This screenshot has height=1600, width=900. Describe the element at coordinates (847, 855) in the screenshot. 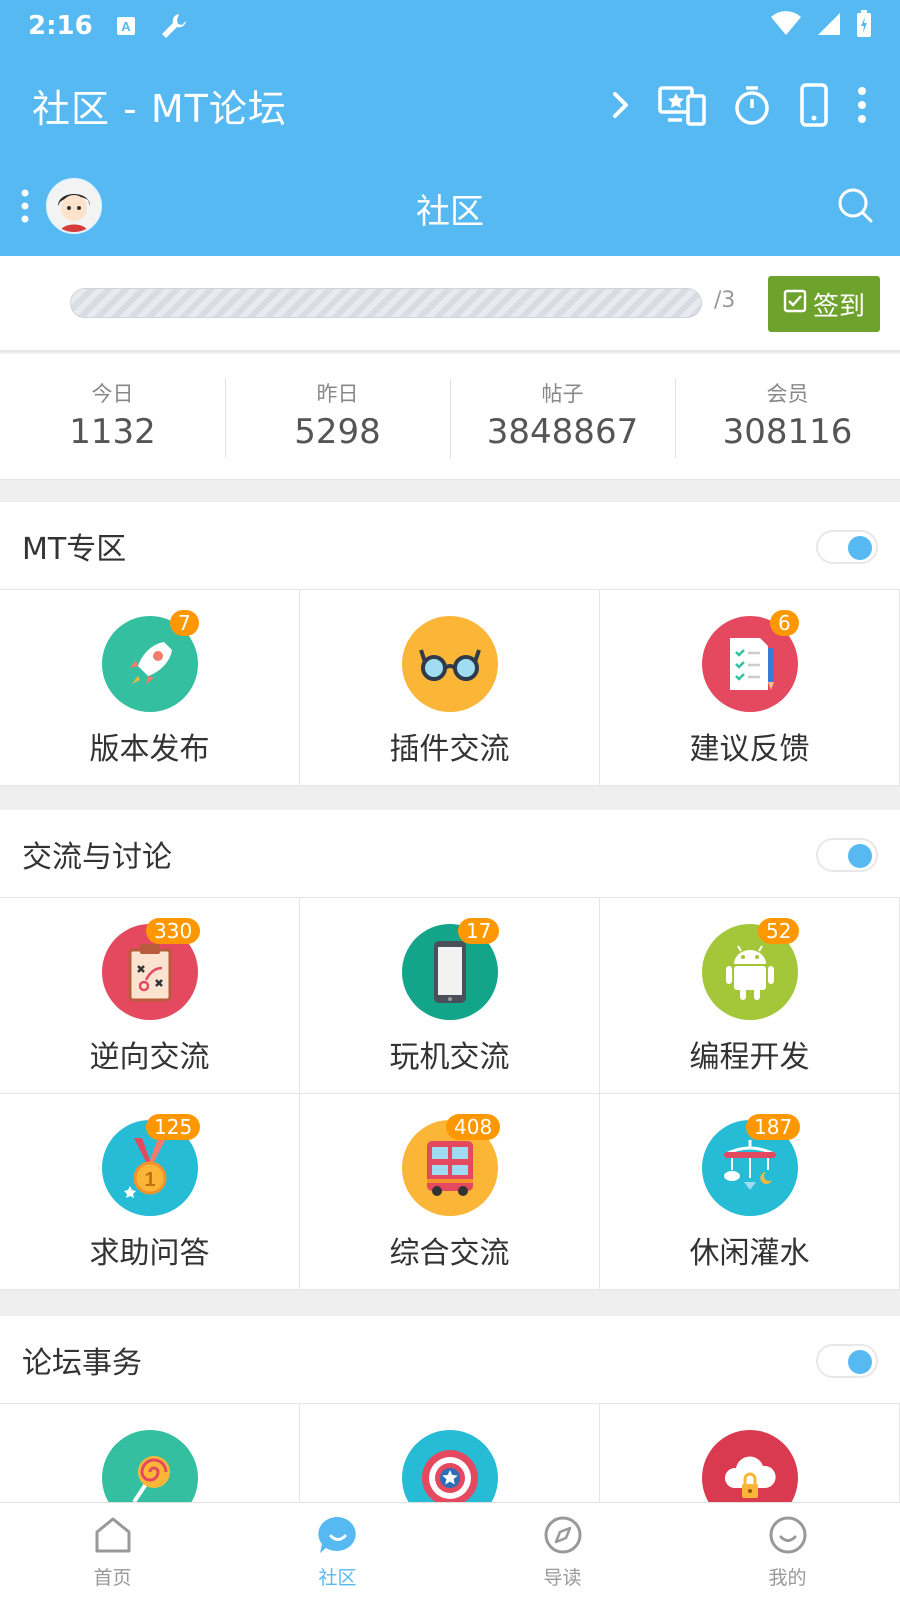

I see `section-toggle-discussion` at that location.